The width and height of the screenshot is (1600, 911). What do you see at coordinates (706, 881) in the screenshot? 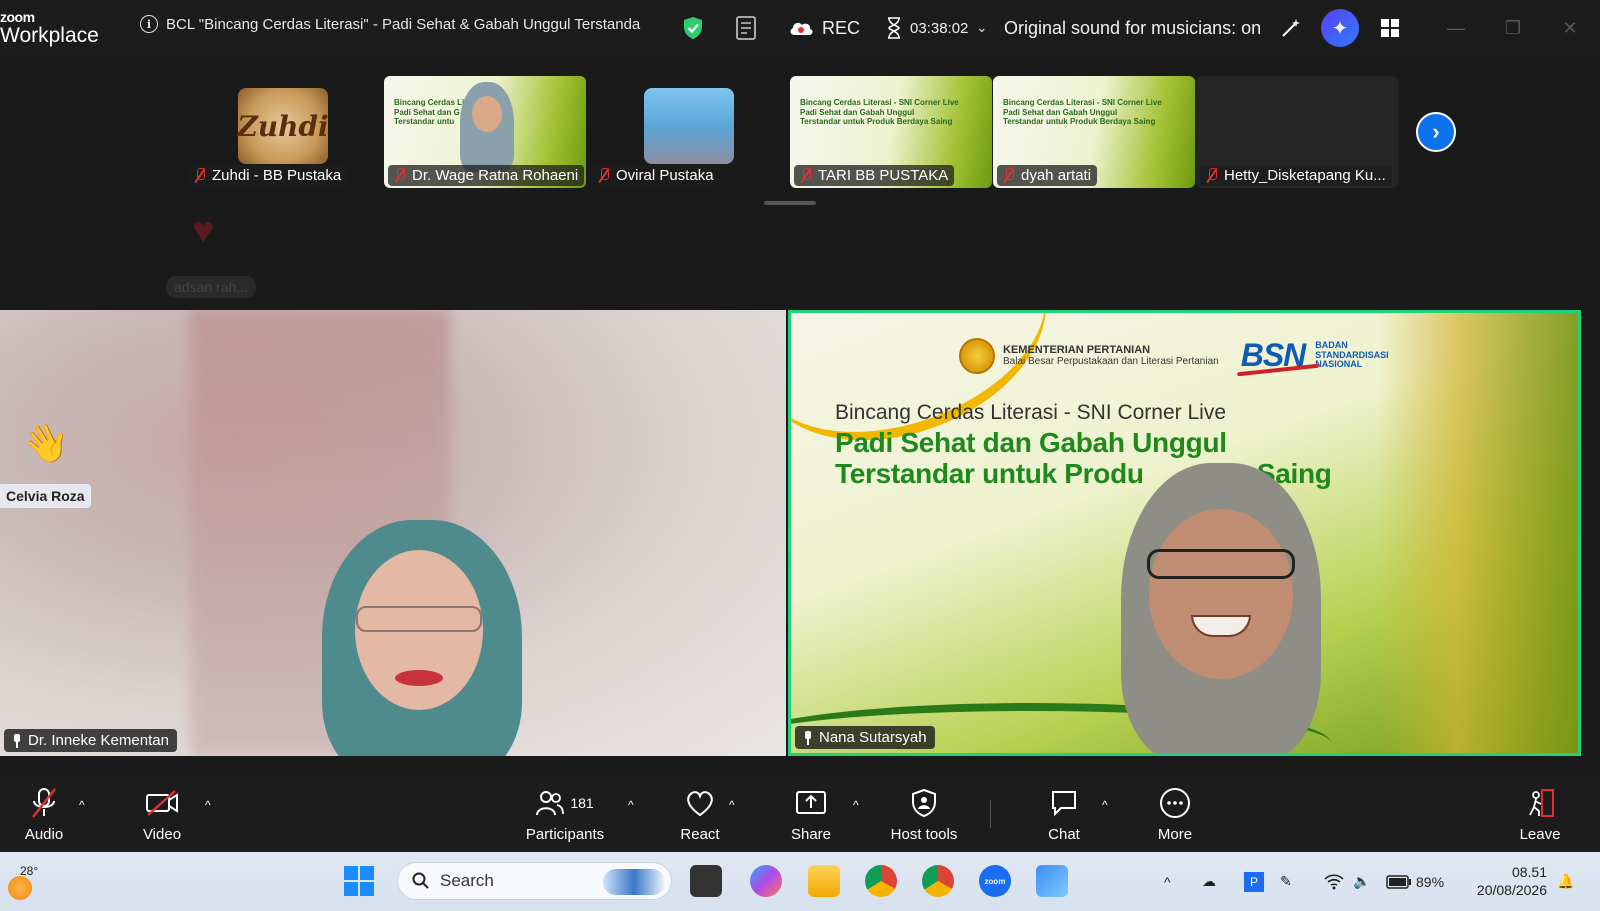
I see `task-view-icon` at bounding box center [706, 881].